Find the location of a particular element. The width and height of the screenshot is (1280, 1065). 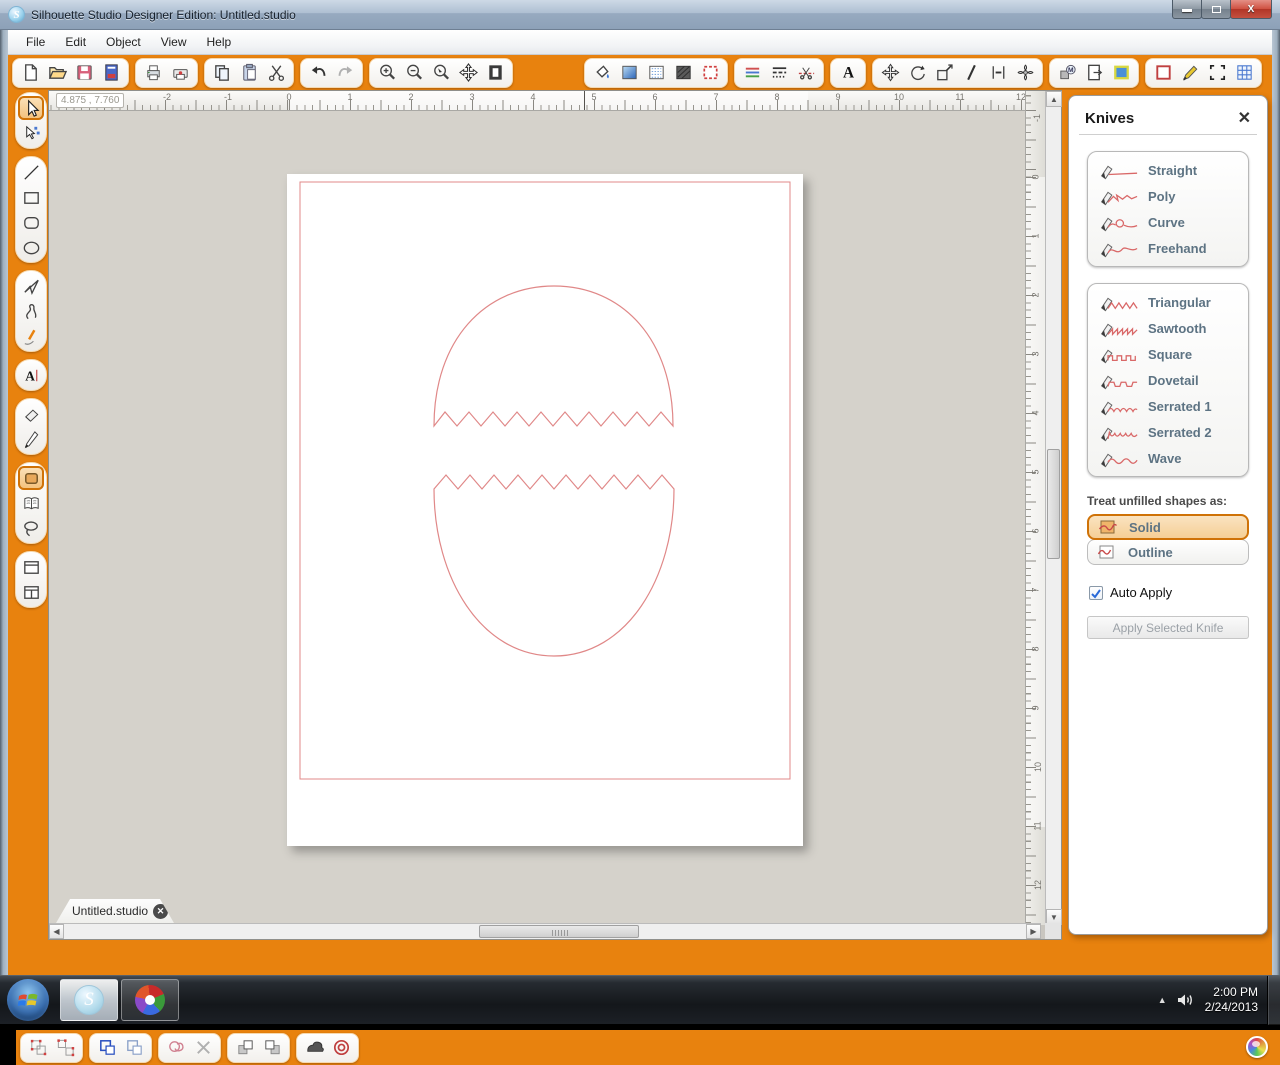

replicate-icon is located at coordinates (1025, 73).